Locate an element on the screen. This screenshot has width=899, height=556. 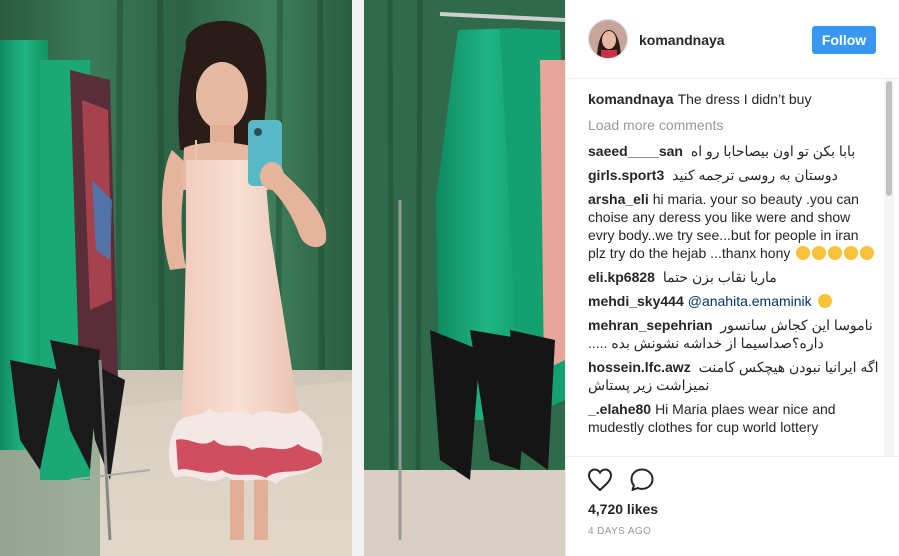
heart-icon is located at coordinates (600, 480).